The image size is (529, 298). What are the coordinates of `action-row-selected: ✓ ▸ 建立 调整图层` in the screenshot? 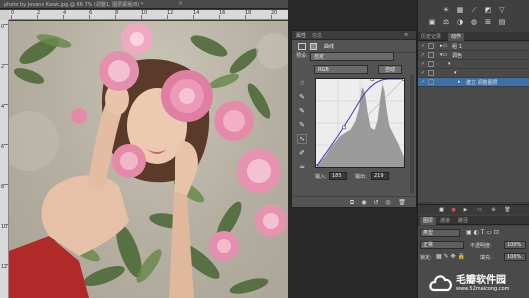 It's located at (473, 82).